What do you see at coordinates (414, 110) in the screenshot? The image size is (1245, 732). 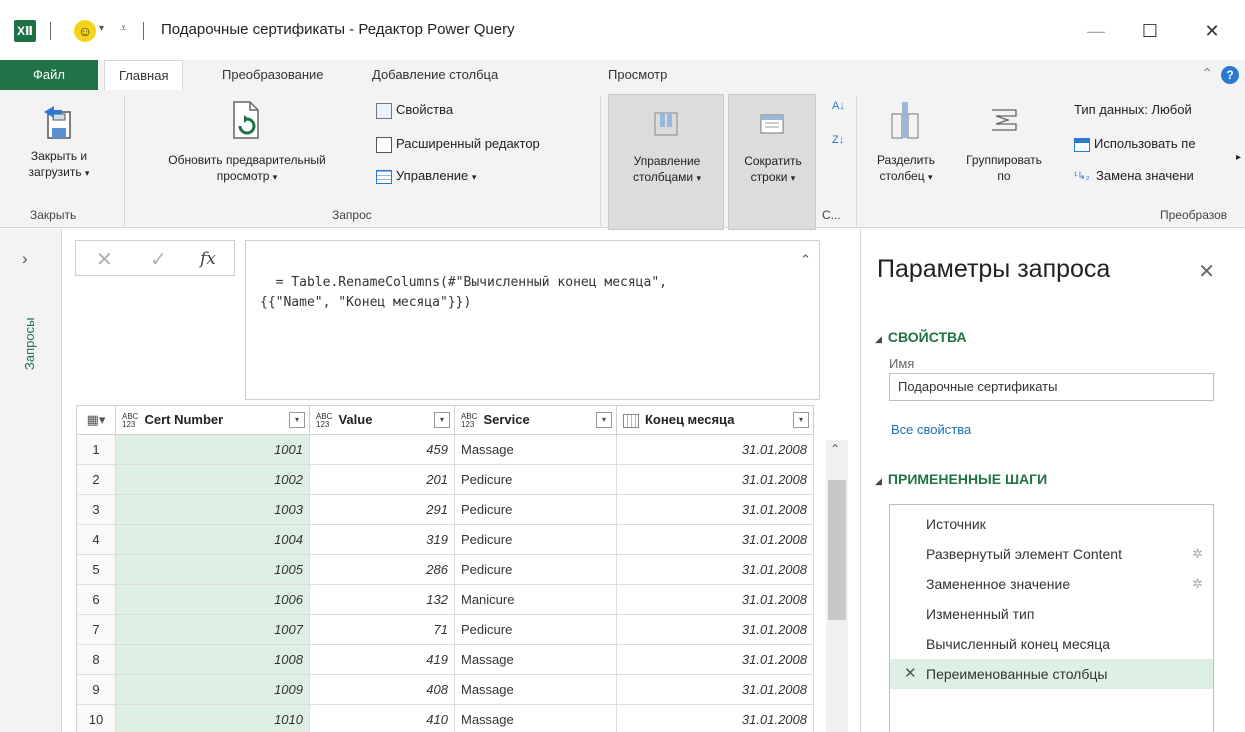 I see `properties-button: Свойства` at bounding box center [414, 110].